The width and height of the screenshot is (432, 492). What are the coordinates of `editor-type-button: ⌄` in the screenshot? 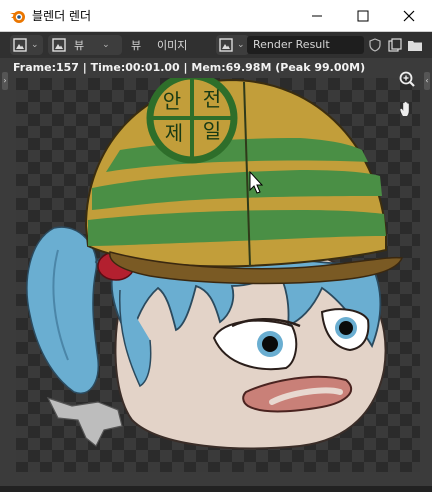 It's located at (26, 45).